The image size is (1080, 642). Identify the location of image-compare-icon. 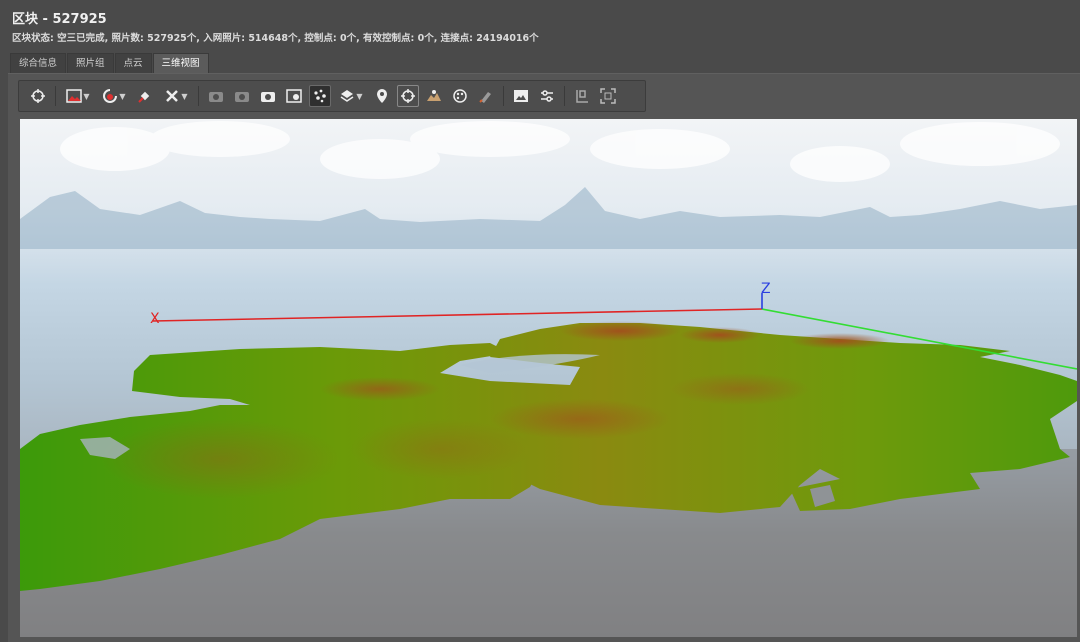
(294, 96).